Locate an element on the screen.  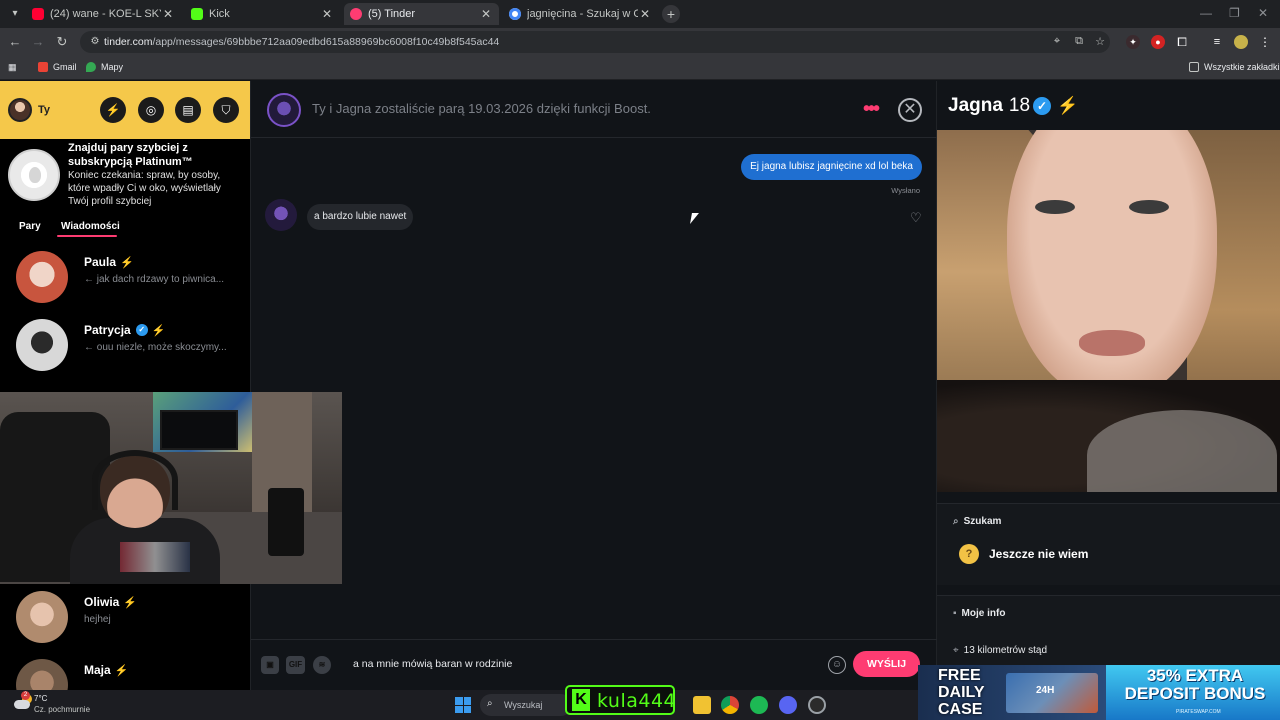
new-tab-button: + is located at coordinates (671, 14).